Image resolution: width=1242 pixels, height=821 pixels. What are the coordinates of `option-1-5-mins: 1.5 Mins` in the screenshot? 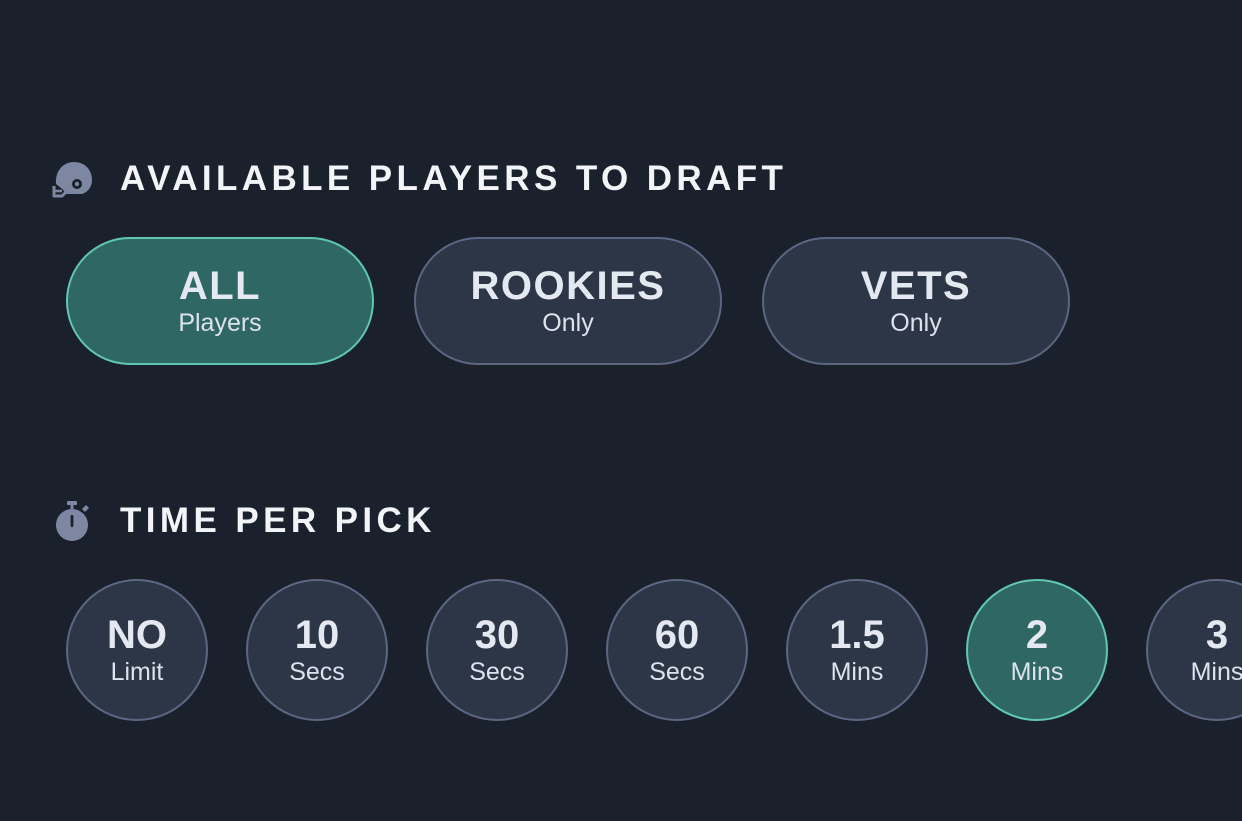 It's located at (857, 650).